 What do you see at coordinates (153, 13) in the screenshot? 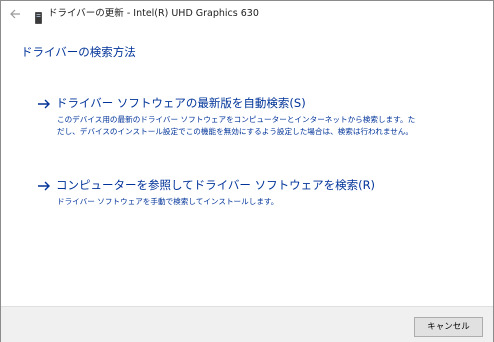
I see `window-title: ドライバーの更新 - Intel(R) UHD Graphics 630` at bounding box center [153, 13].